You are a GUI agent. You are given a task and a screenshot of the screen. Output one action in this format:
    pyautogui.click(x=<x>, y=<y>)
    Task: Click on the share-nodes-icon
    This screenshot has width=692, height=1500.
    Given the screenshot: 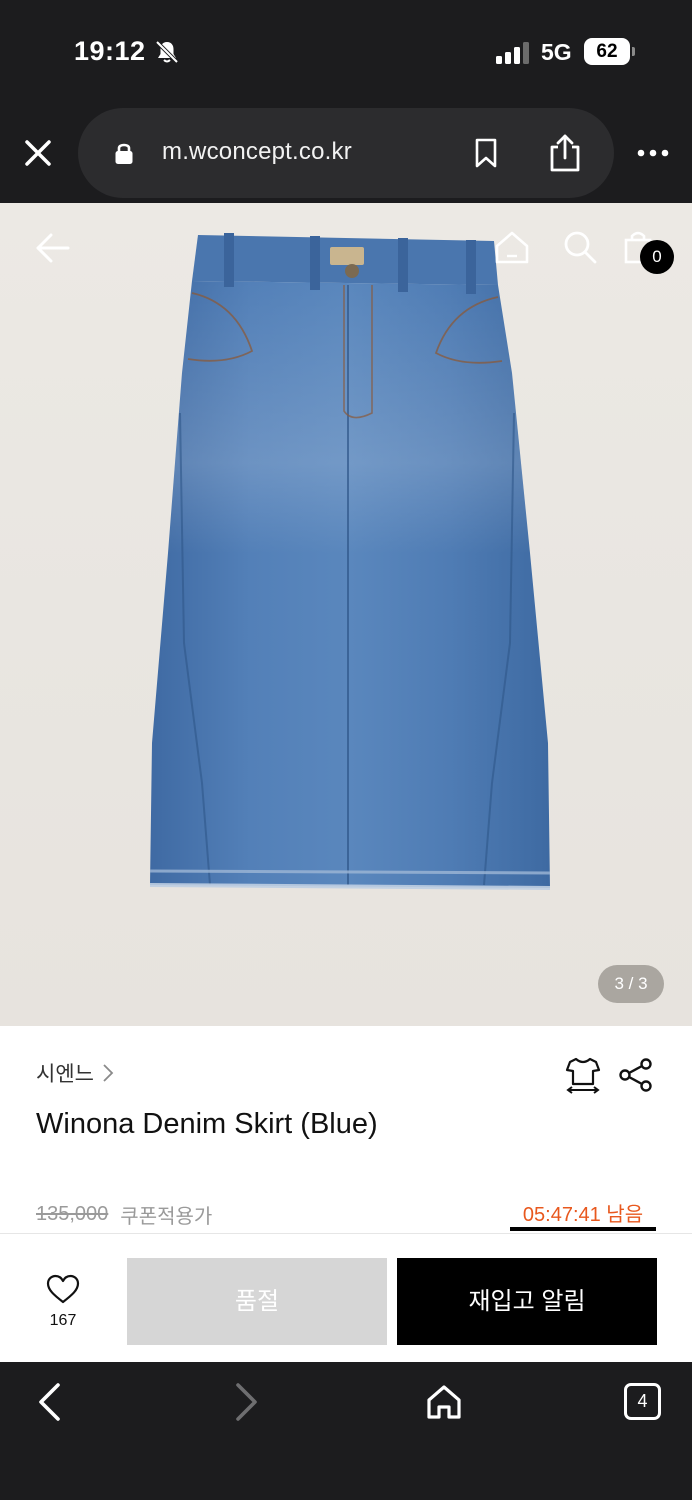 What is the action you would take?
    pyautogui.click(x=636, y=1075)
    